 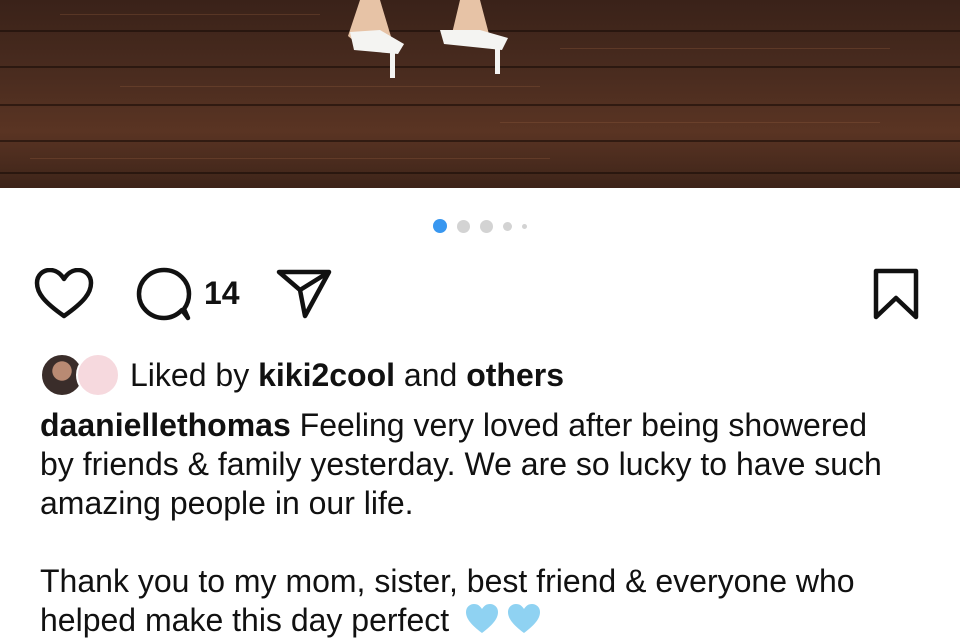 What do you see at coordinates (98, 375) in the screenshot?
I see `liker-avatar` at bounding box center [98, 375].